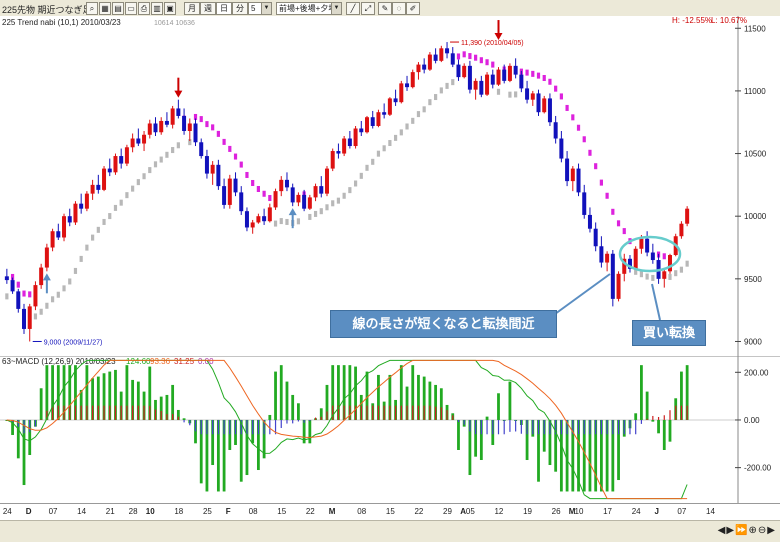 This screenshot has width=780, height=542. Describe the element at coordinates (753, 530) in the screenshot. I see `zoom-in-icon: ⊕` at that location.